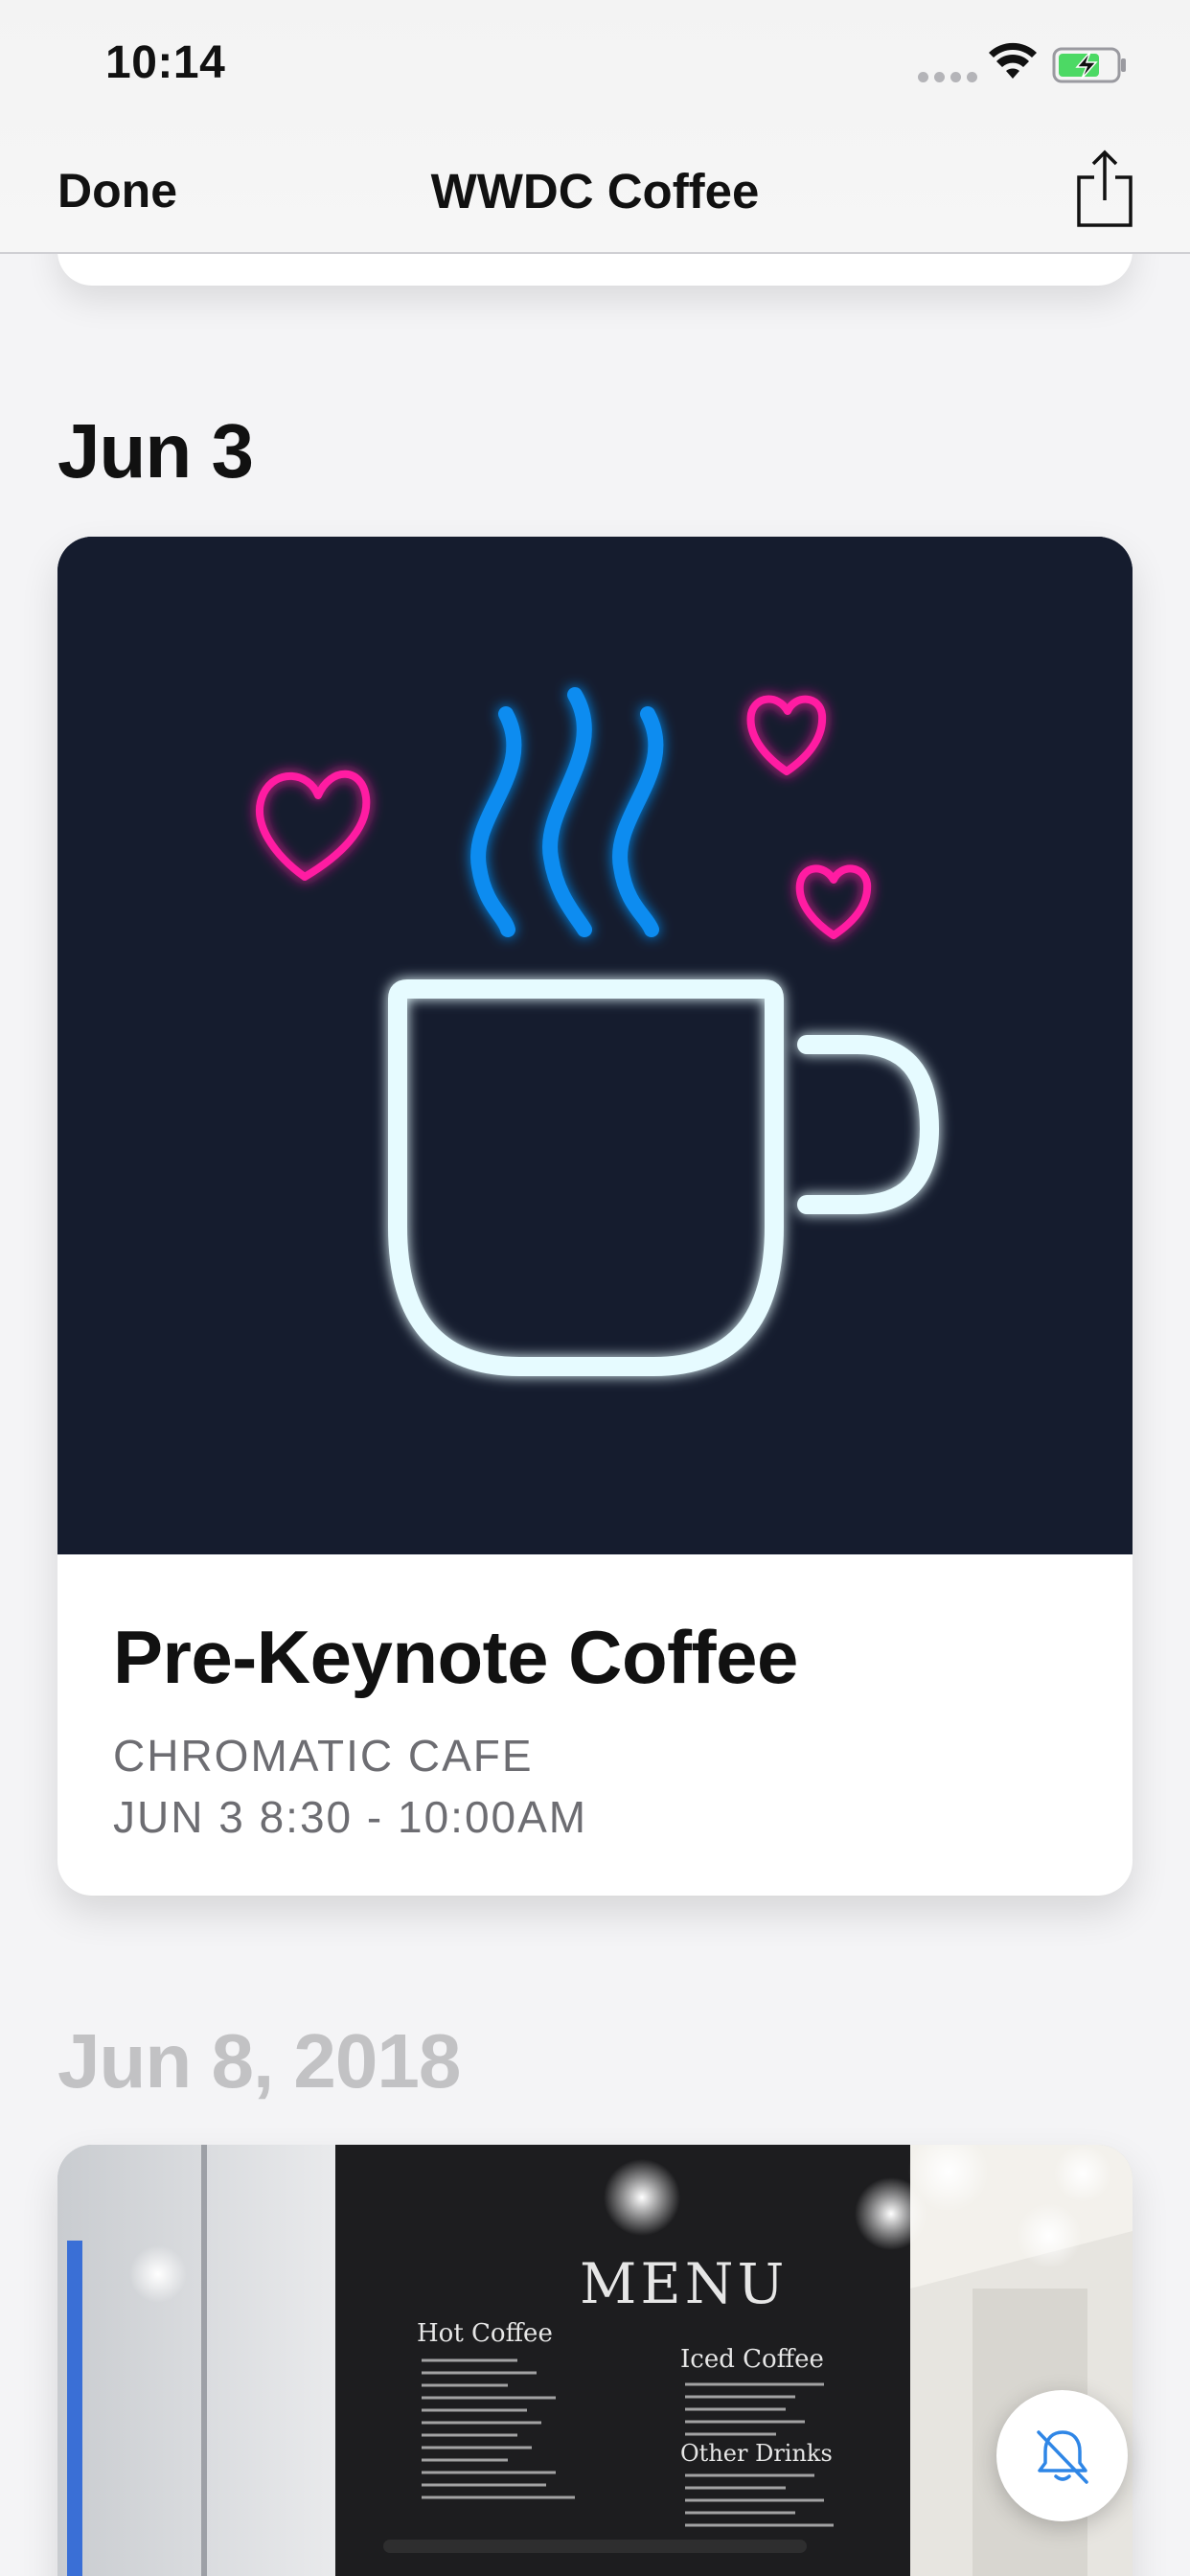  What do you see at coordinates (948, 77) in the screenshot?
I see `cellular-signal-icon` at bounding box center [948, 77].